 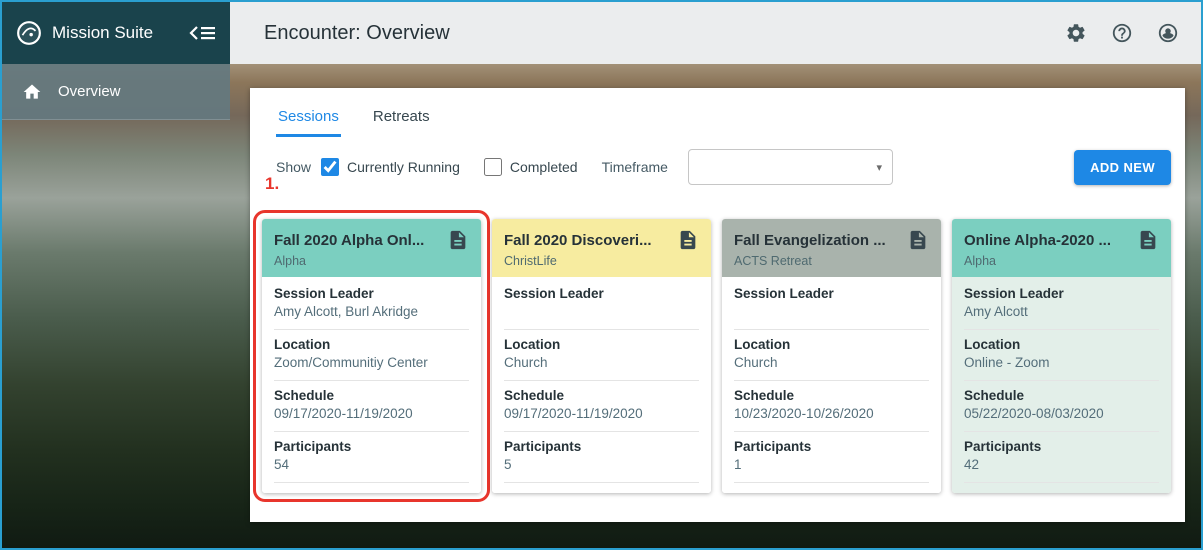 I want to click on card-subtitle: ACTS Retreat, so click(x=773, y=261).